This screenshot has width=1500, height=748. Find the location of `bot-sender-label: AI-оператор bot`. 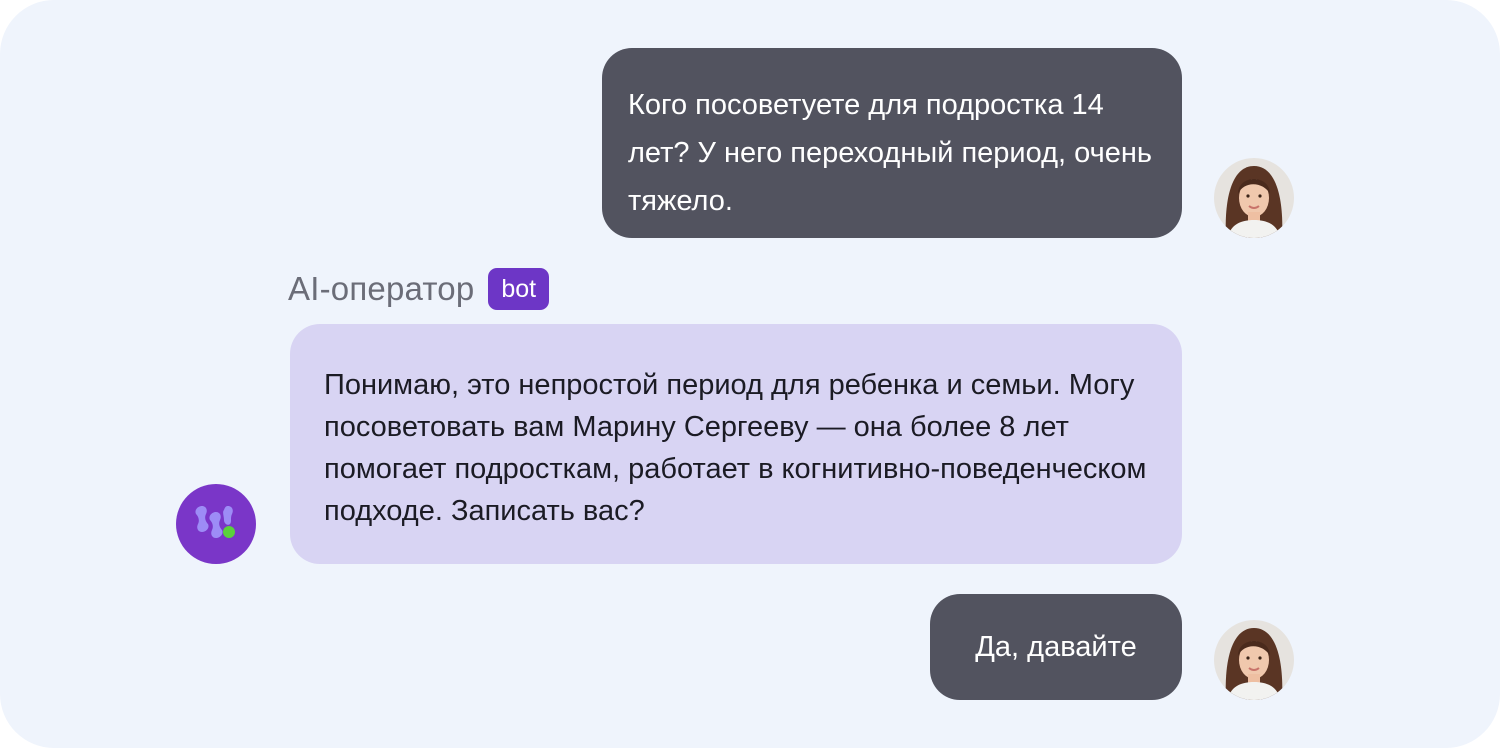

bot-sender-label: AI-оператор bot is located at coordinates (419, 289).